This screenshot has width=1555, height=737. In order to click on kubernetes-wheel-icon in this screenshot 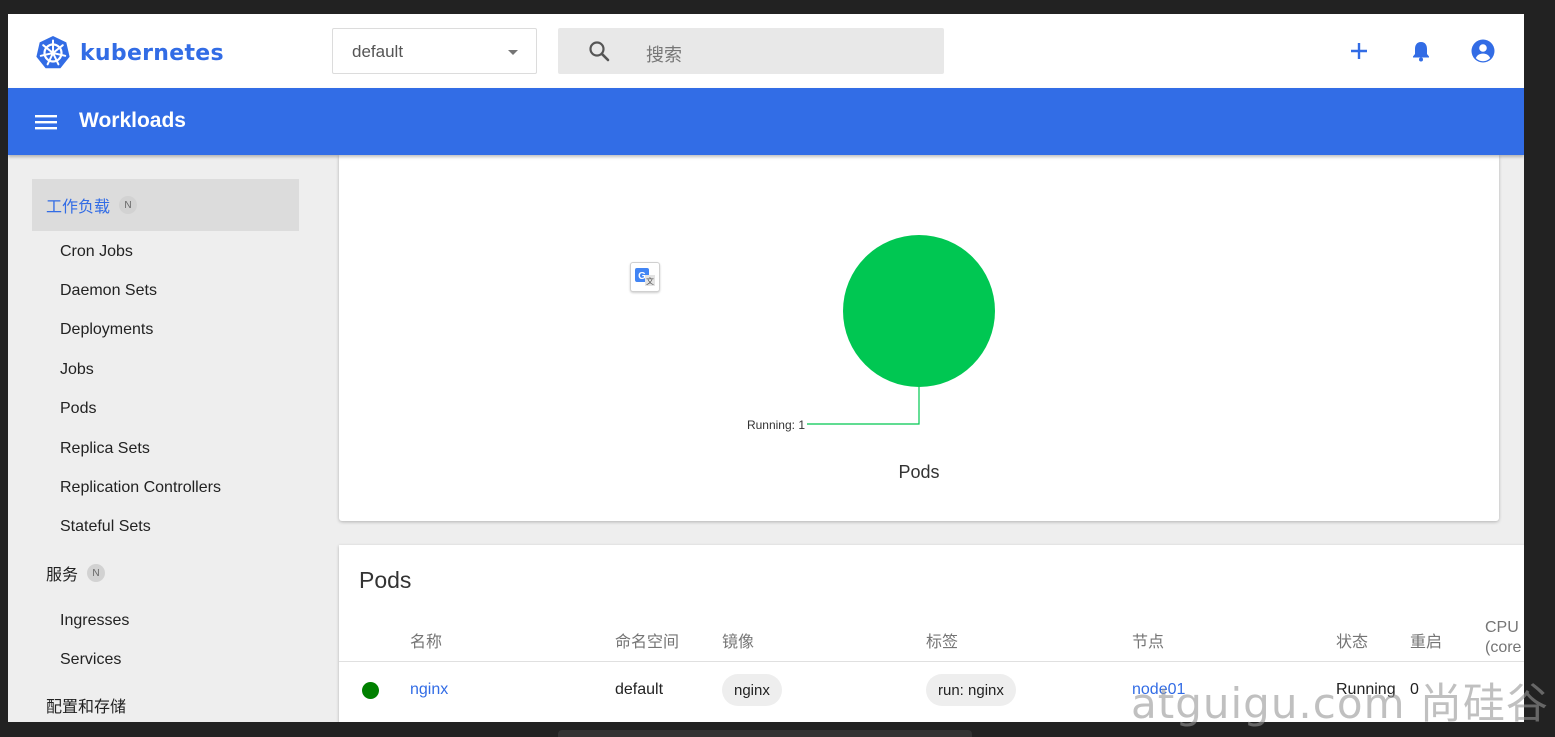, I will do `click(53, 52)`.